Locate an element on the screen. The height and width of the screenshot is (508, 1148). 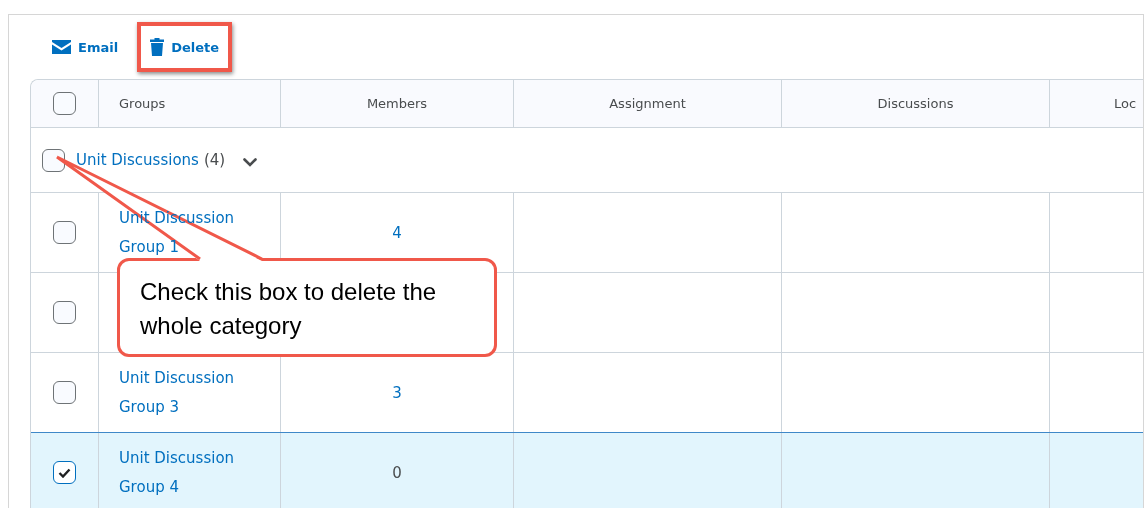
members-link: 3 is located at coordinates (397, 392).